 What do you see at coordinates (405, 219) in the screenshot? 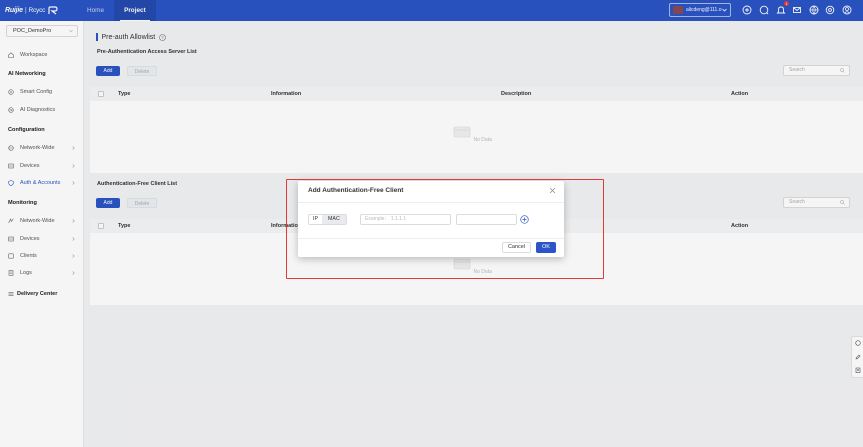
I see `ip-address-input: Example： 1.1.1.1` at bounding box center [405, 219].